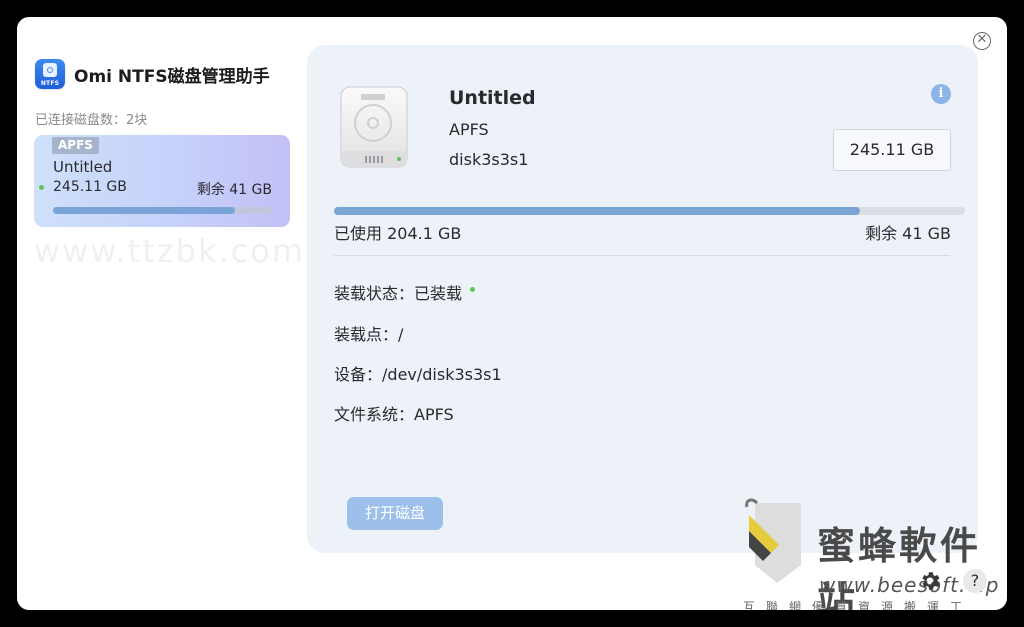 The height and width of the screenshot is (627, 1024). What do you see at coordinates (172, 76) in the screenshot?
I see `app-title: Omi NTFS磁盘管理助手` at bounding box center [172, 76].